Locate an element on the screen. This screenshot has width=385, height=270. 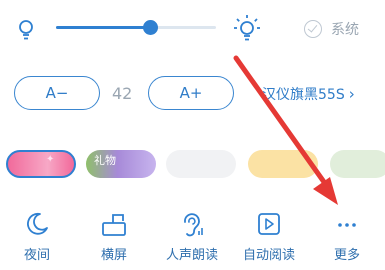
chevron-right-icon: › is located at coordinates (351, 94).